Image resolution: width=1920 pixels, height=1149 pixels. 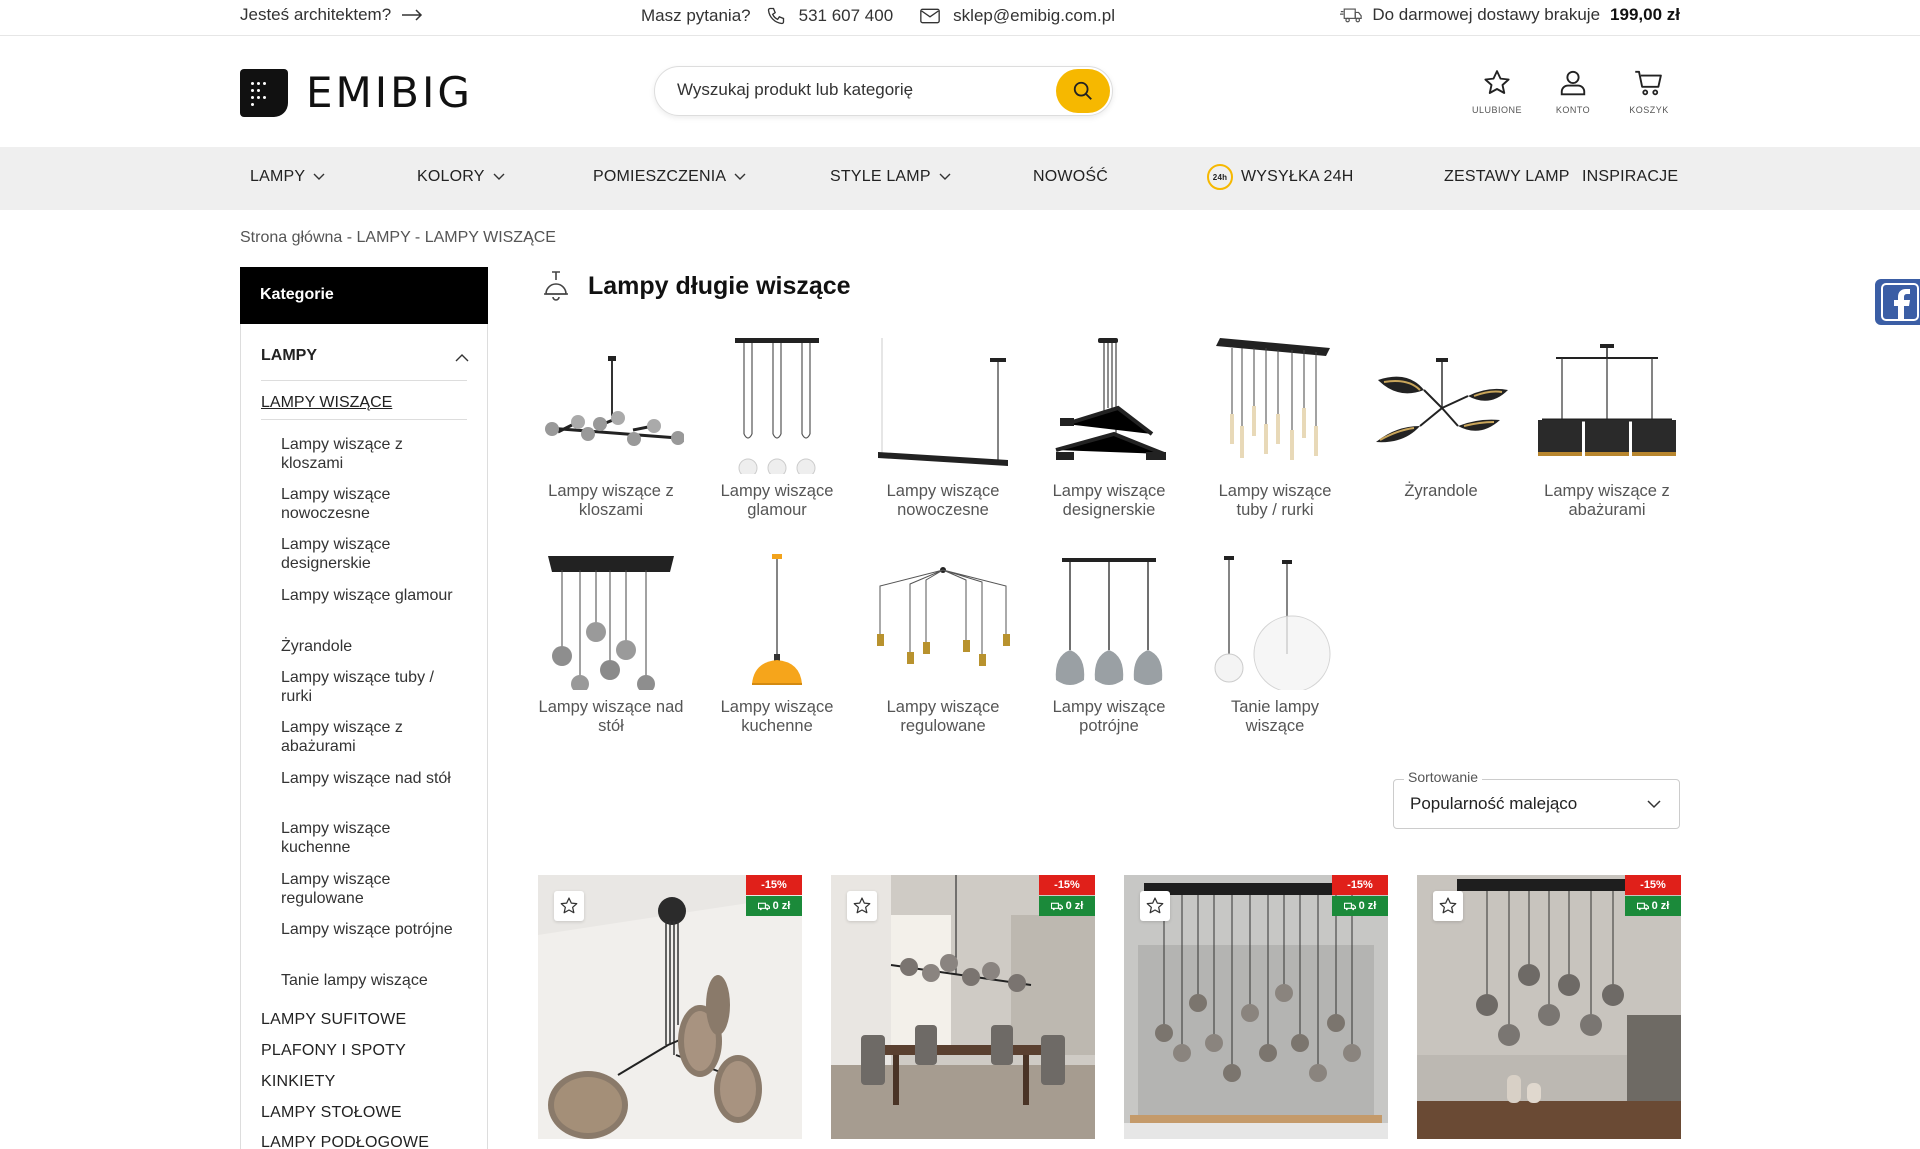 What do you see at coordinates (356, 92) in the screenshot?
I see `site-logo: EMIBIG` at bounding box center [356, 92].